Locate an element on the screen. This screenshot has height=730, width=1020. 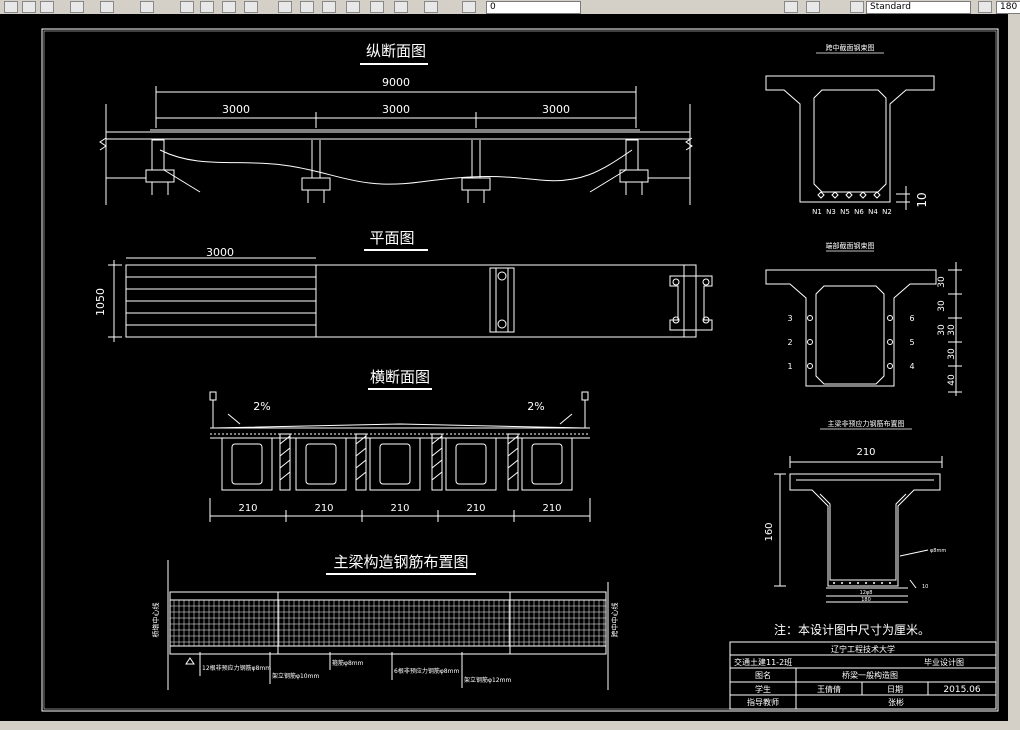
end-left-2: 2 is located at coordinates (789, 342).